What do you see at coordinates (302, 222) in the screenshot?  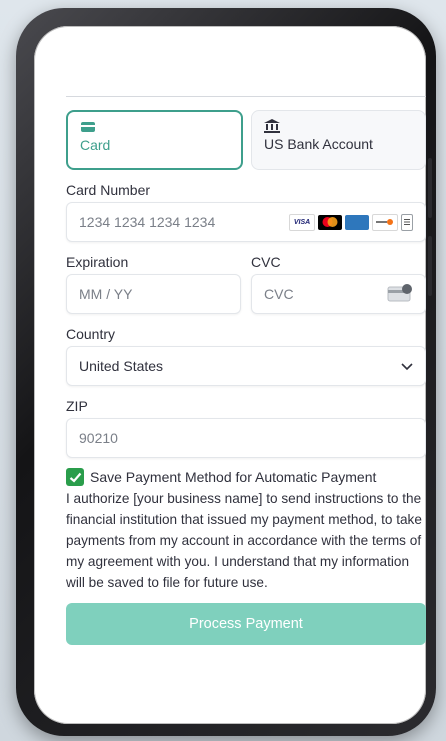 I see `visa-icon: VISA` at bounding box center [302, 222].